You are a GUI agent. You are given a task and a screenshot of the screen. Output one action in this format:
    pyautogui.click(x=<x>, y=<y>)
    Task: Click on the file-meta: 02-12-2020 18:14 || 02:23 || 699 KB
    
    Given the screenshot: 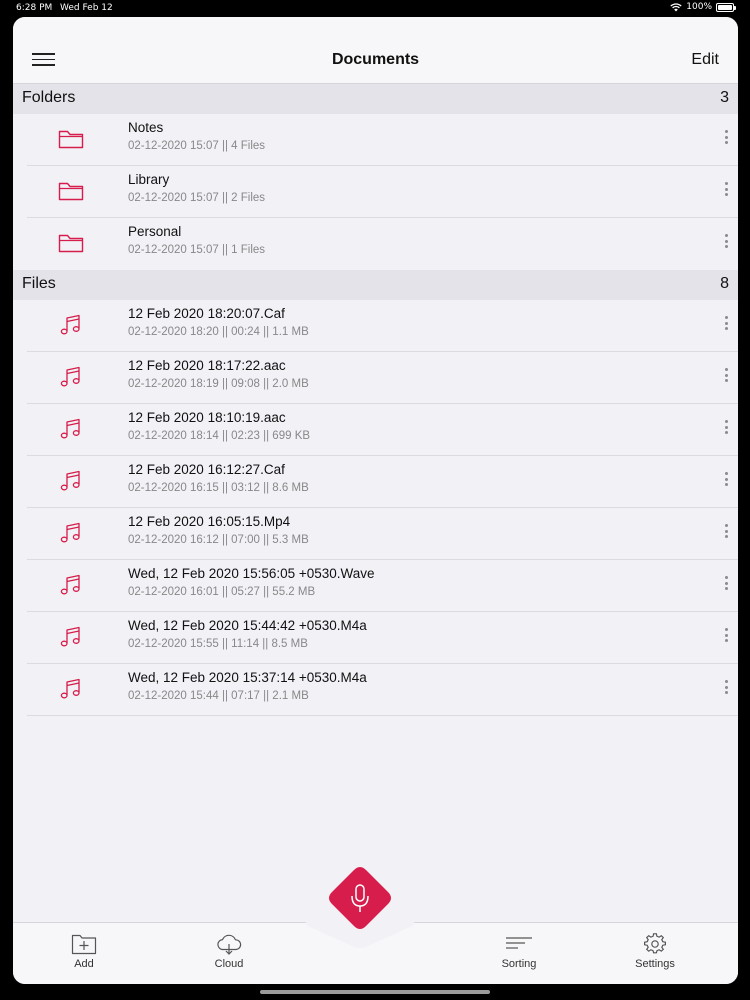 What is the action you would take?
    pyautogui.click(x=219, y=436)
    